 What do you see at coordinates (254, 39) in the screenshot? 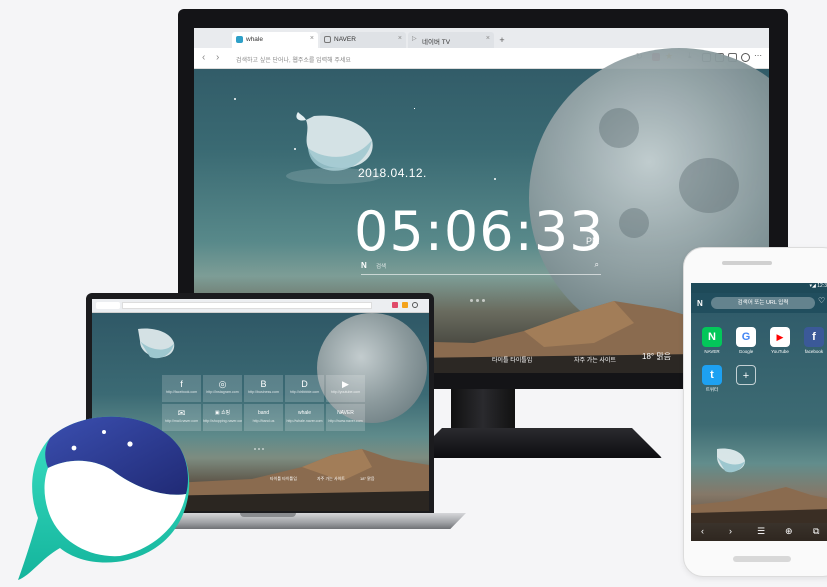
I see `tab-label: whale` at bounding box center [254, 39].